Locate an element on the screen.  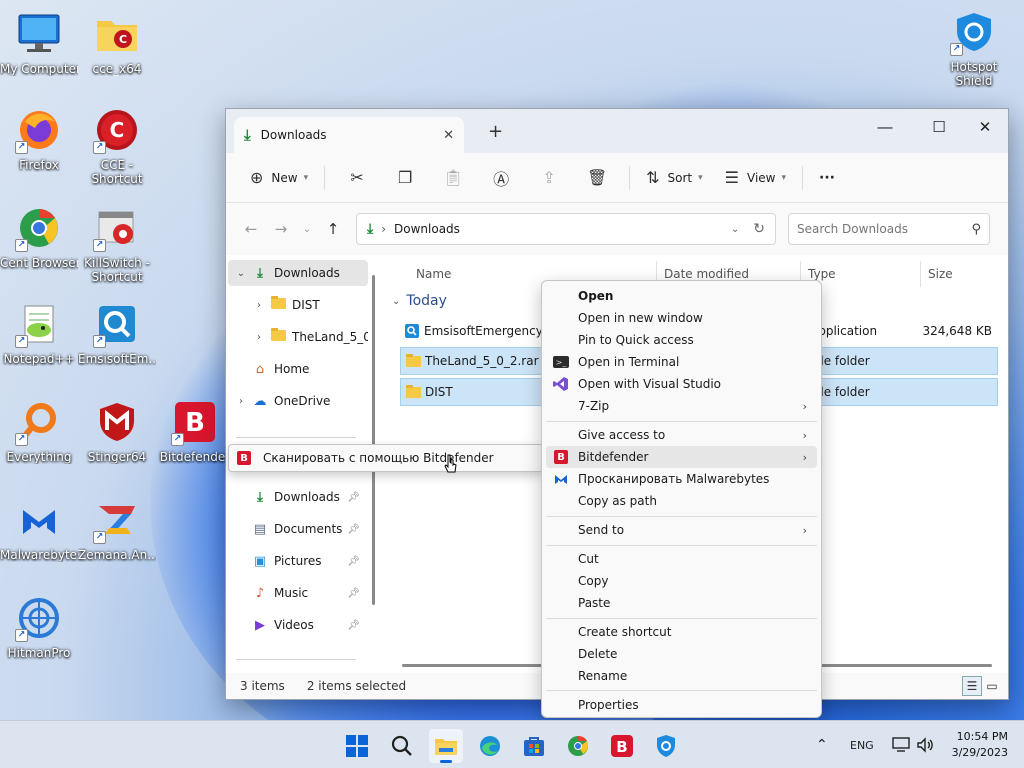
nav-item-home: ⌂ Home is located at coordinates (298, 369).